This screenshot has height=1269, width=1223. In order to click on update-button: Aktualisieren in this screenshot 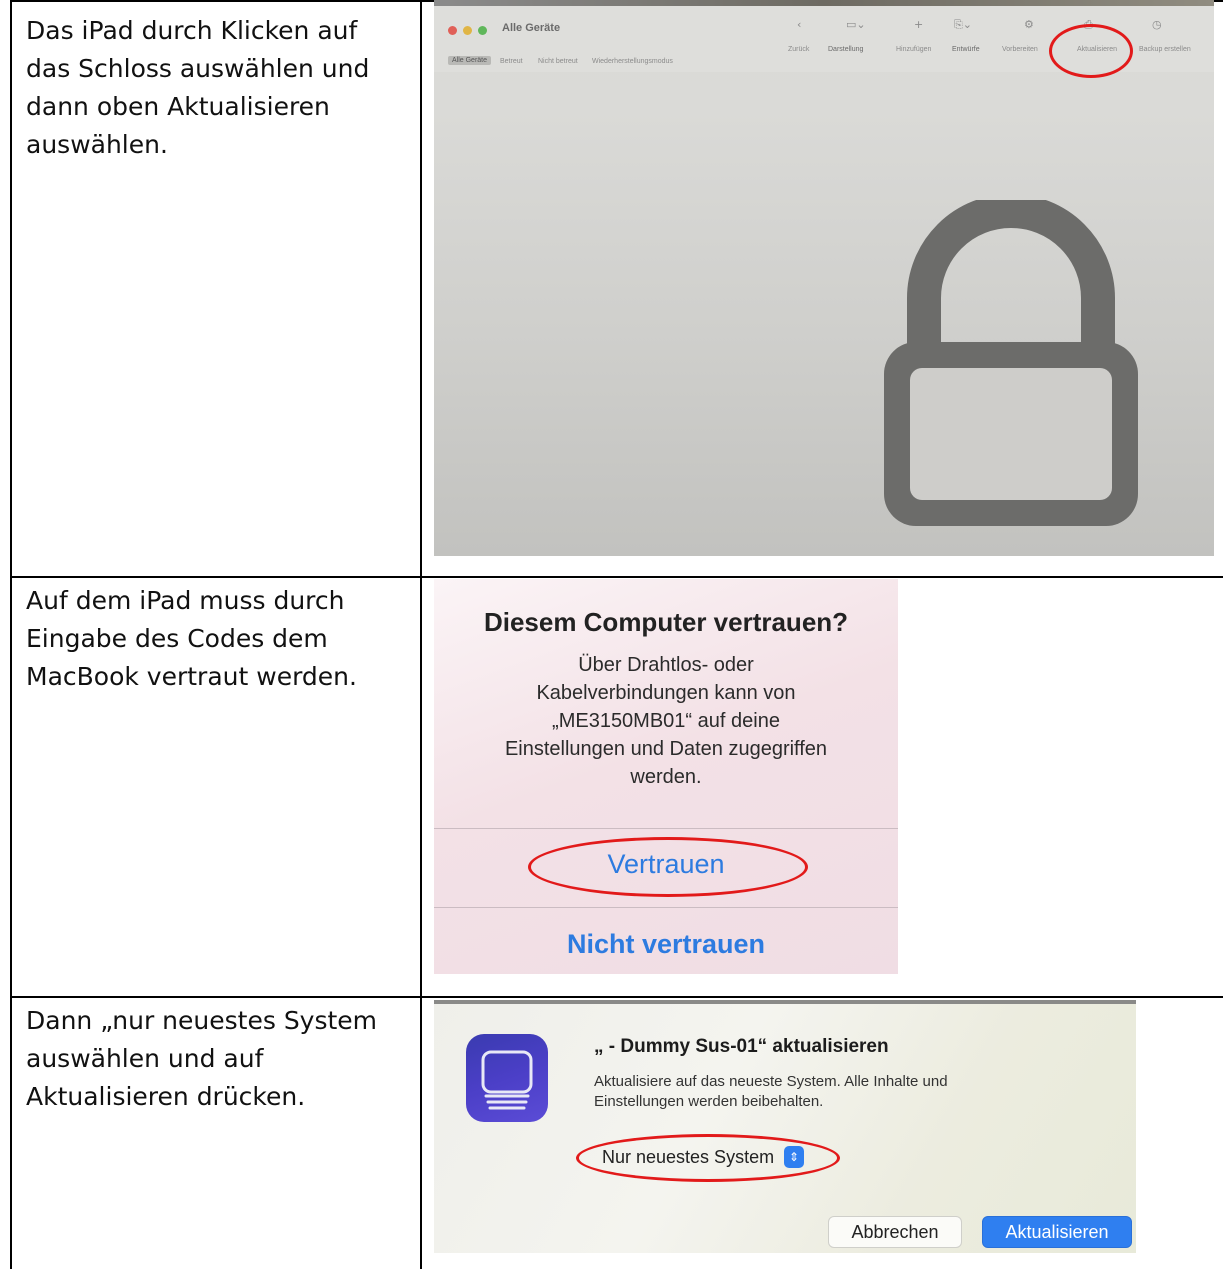, I will do `click(1057, 1232)`.